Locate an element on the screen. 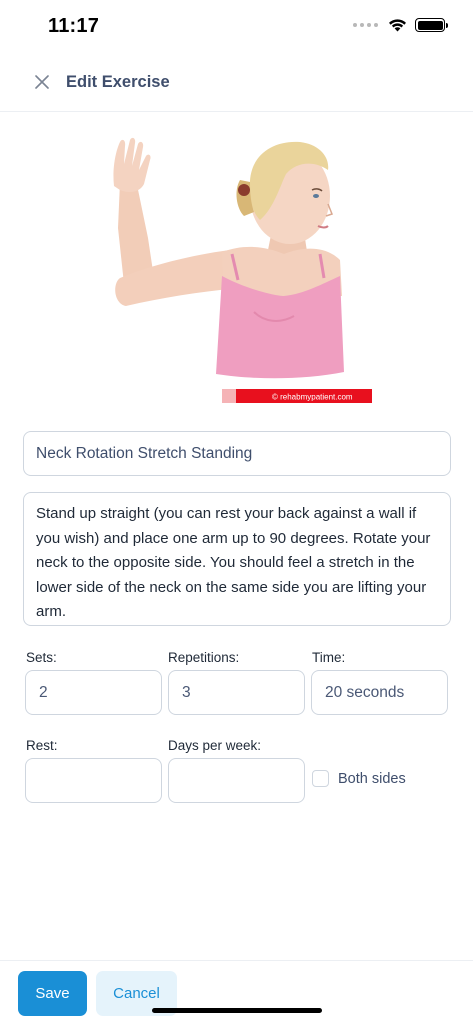 The image size is (473, 1024). footer: Save Cancel is located at coordinates (236, 992).